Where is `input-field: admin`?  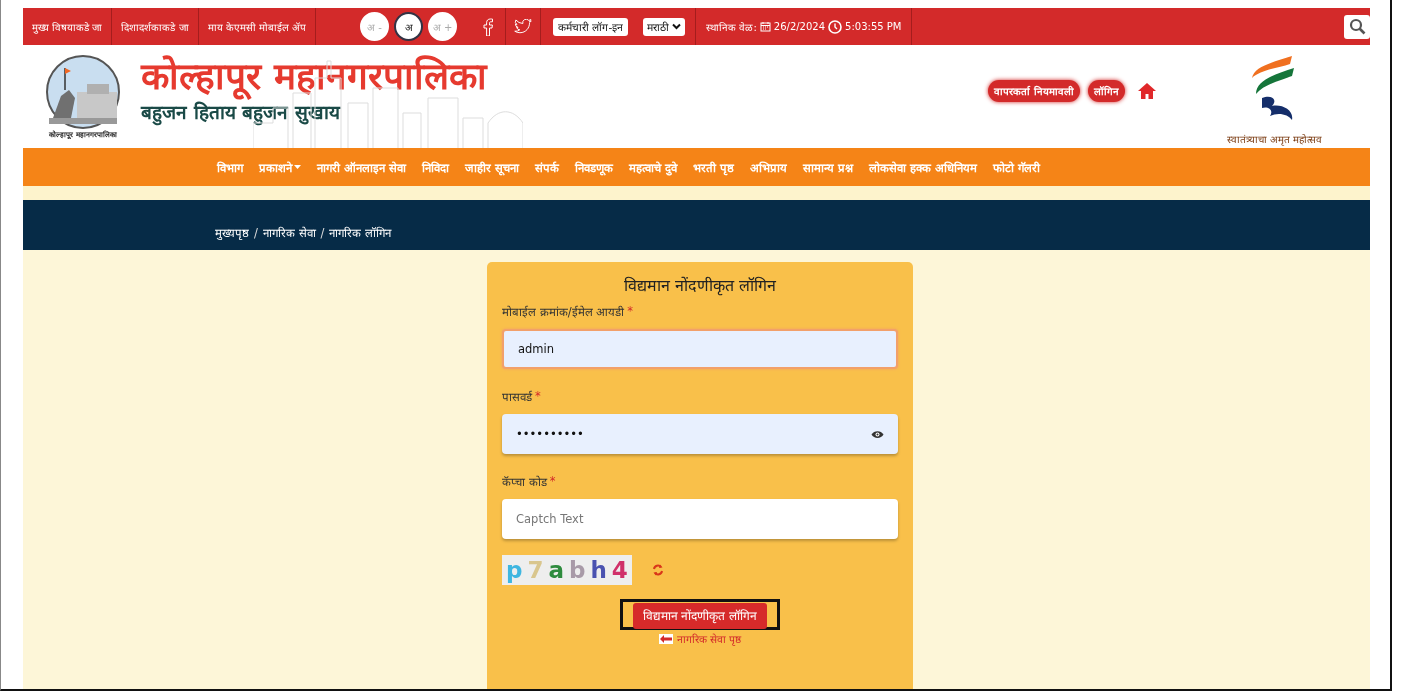 input-field: admin is located at coordinates (700, 349).